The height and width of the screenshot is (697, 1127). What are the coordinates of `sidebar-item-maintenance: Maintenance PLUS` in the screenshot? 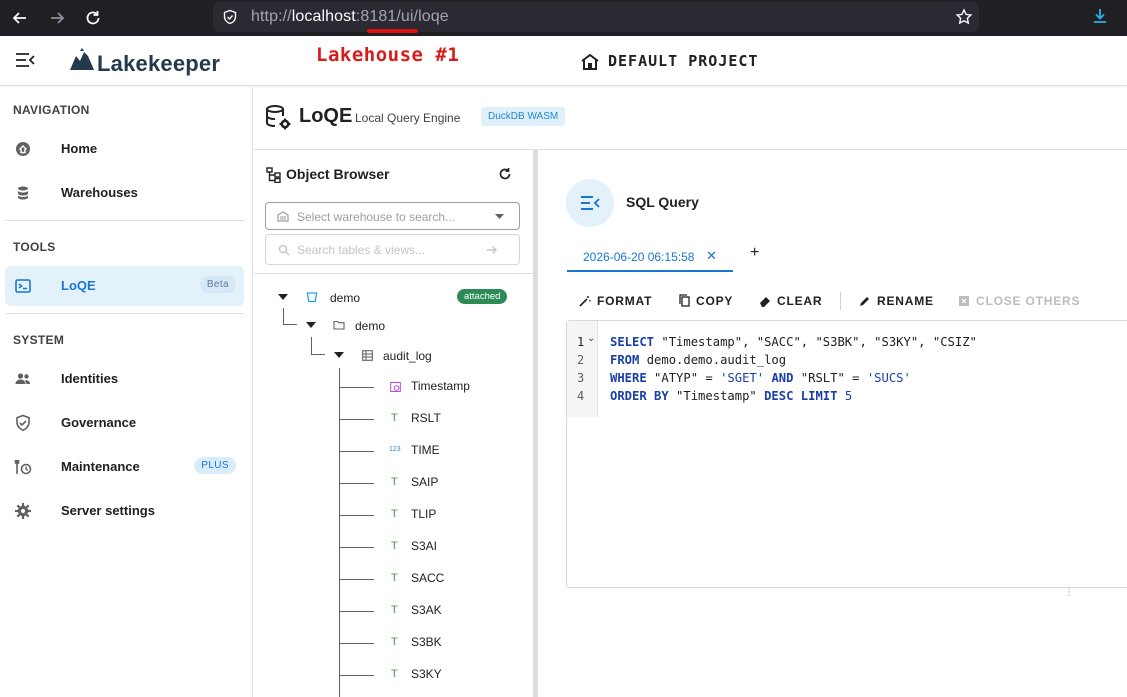 It's located at (124, 467).